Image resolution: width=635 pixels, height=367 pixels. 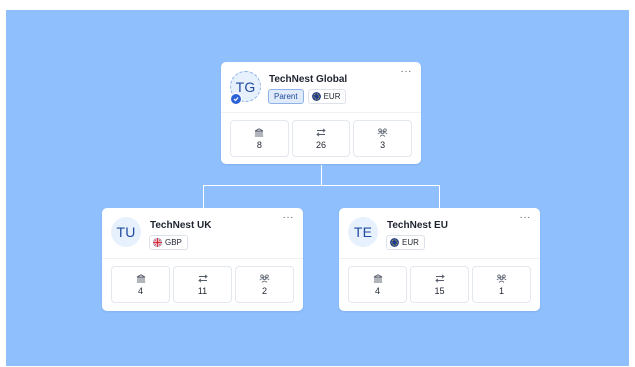 What do you see at coordinates (181, 225) in the screenshot?
I see `entity-name: TechNest UK` at bounding box center [181, 225].